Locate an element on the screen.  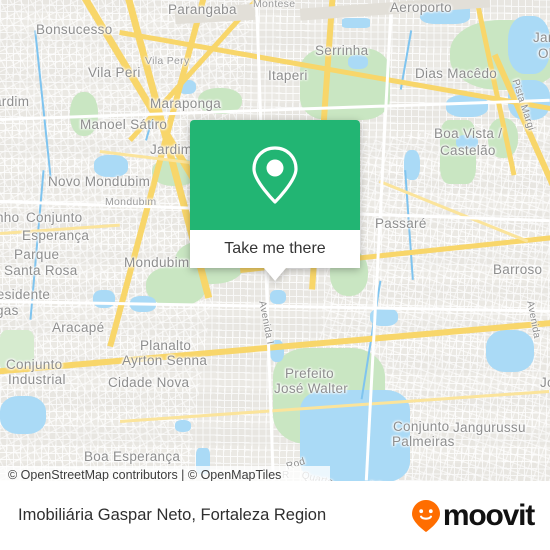
map-place-label: Maraponga is located at coordinates (185, 103).